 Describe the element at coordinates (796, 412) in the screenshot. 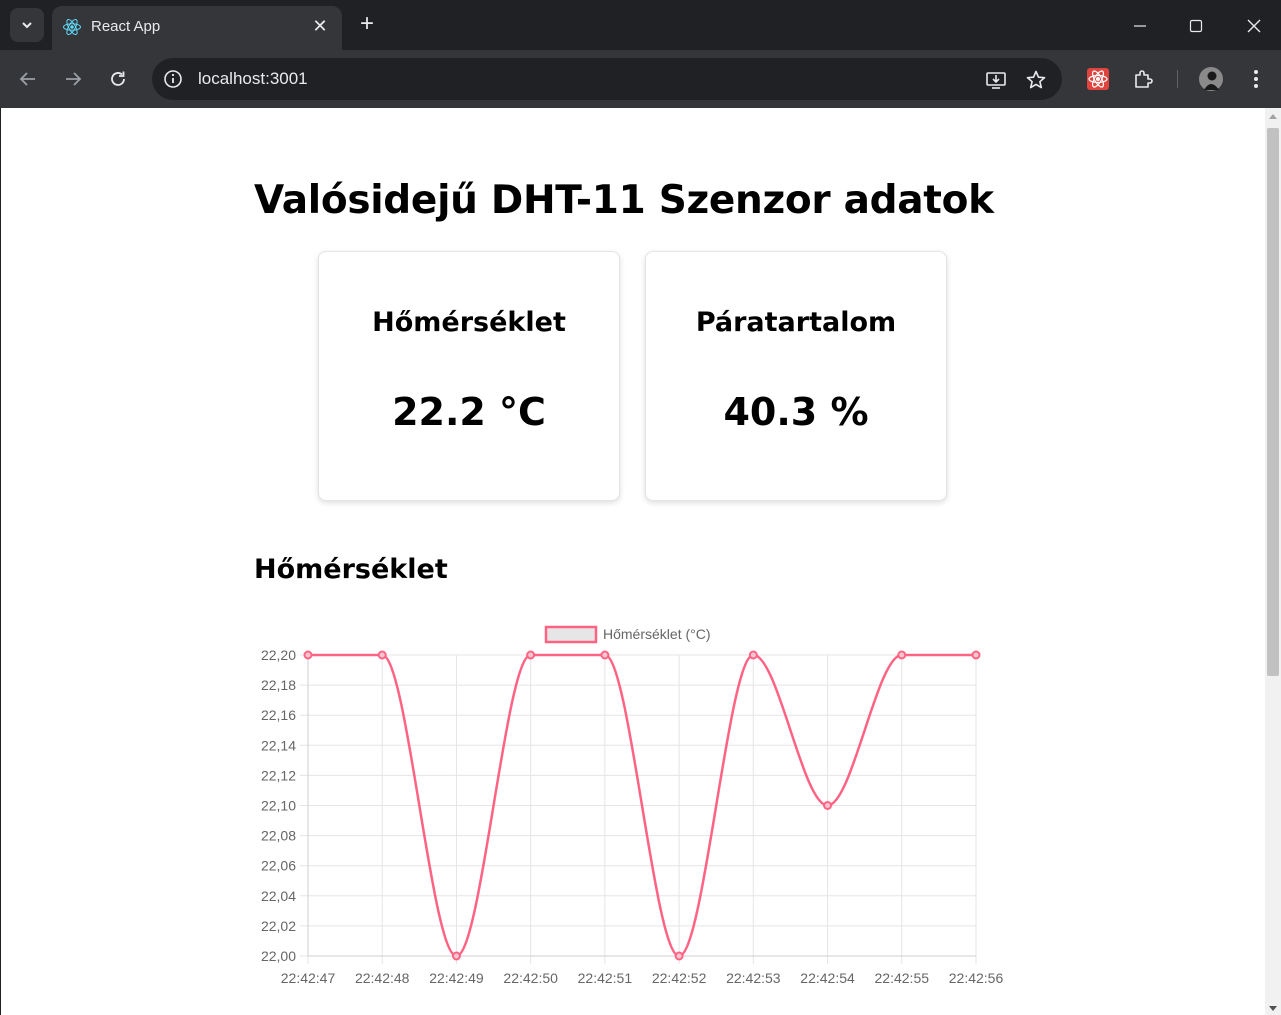

I see `humidity-card-value: 40.3 %` at that location.